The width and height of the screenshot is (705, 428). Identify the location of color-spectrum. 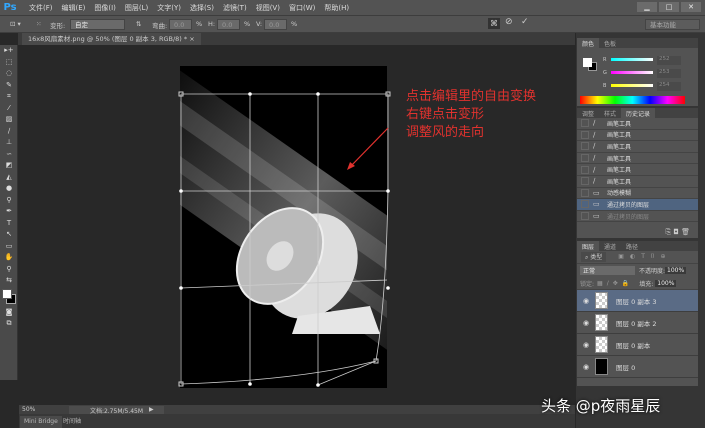
(632, 100).